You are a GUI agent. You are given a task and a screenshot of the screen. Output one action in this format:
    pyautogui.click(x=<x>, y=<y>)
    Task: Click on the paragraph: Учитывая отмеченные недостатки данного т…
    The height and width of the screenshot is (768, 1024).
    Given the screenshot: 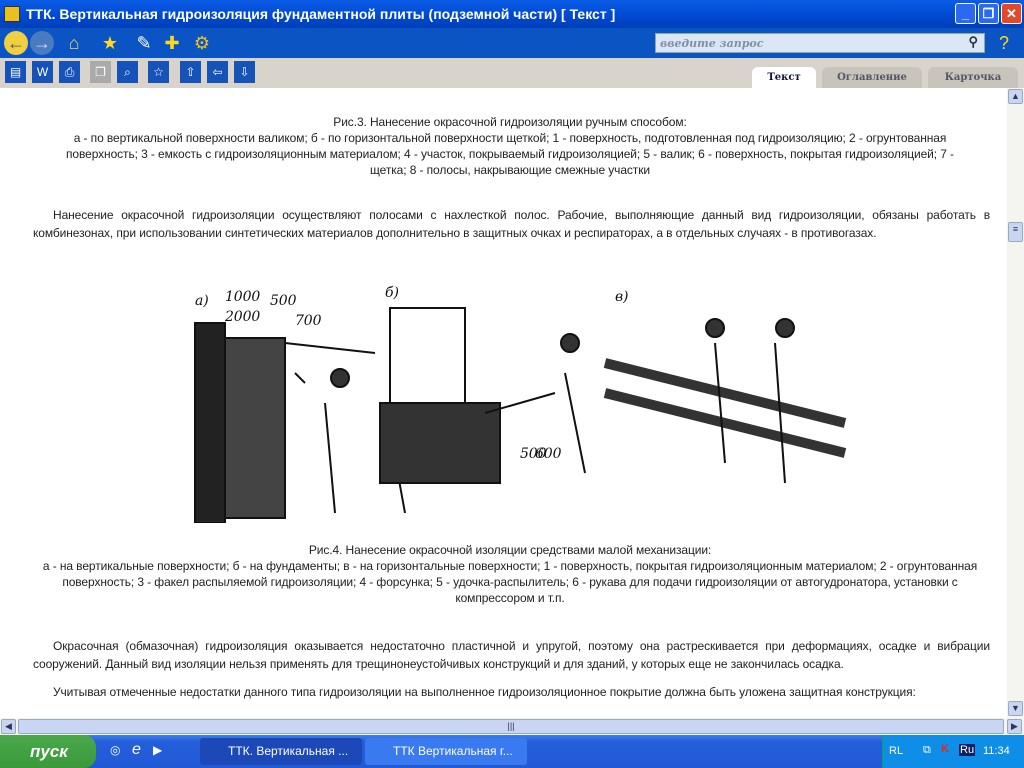 What is the action you would take?
    pyautogui.click(x=484, y=692)
    